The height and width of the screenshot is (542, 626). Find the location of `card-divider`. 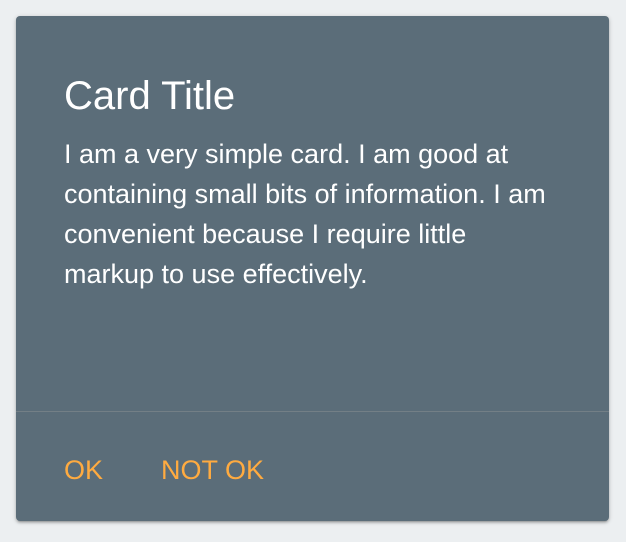

card-divider is located at coordinates (312, 411).